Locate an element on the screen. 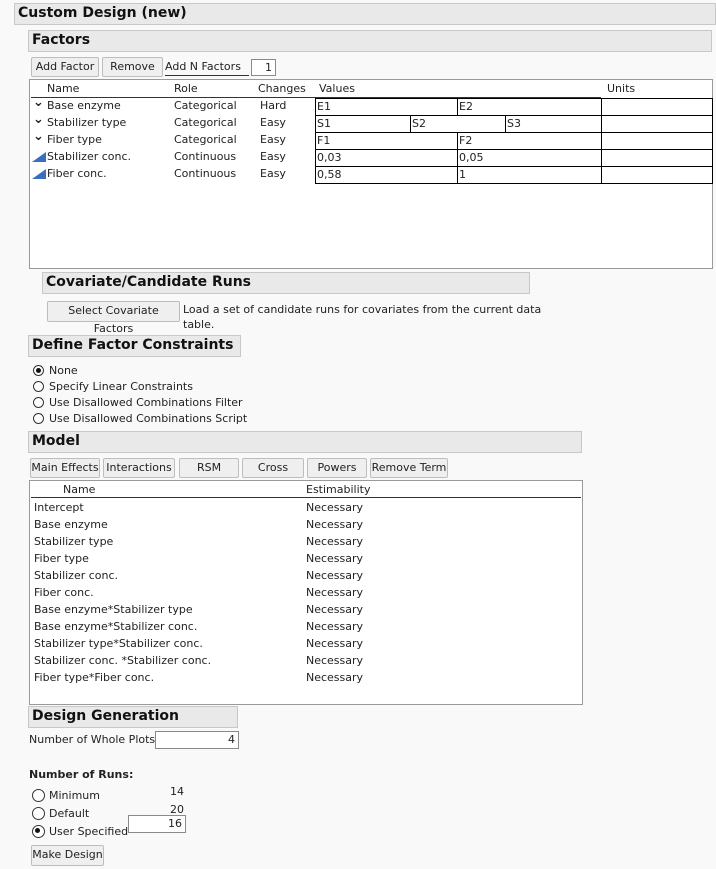 This screenshot has height=869, width=716. runs-value: 14 is located at coordinates (177, 791).